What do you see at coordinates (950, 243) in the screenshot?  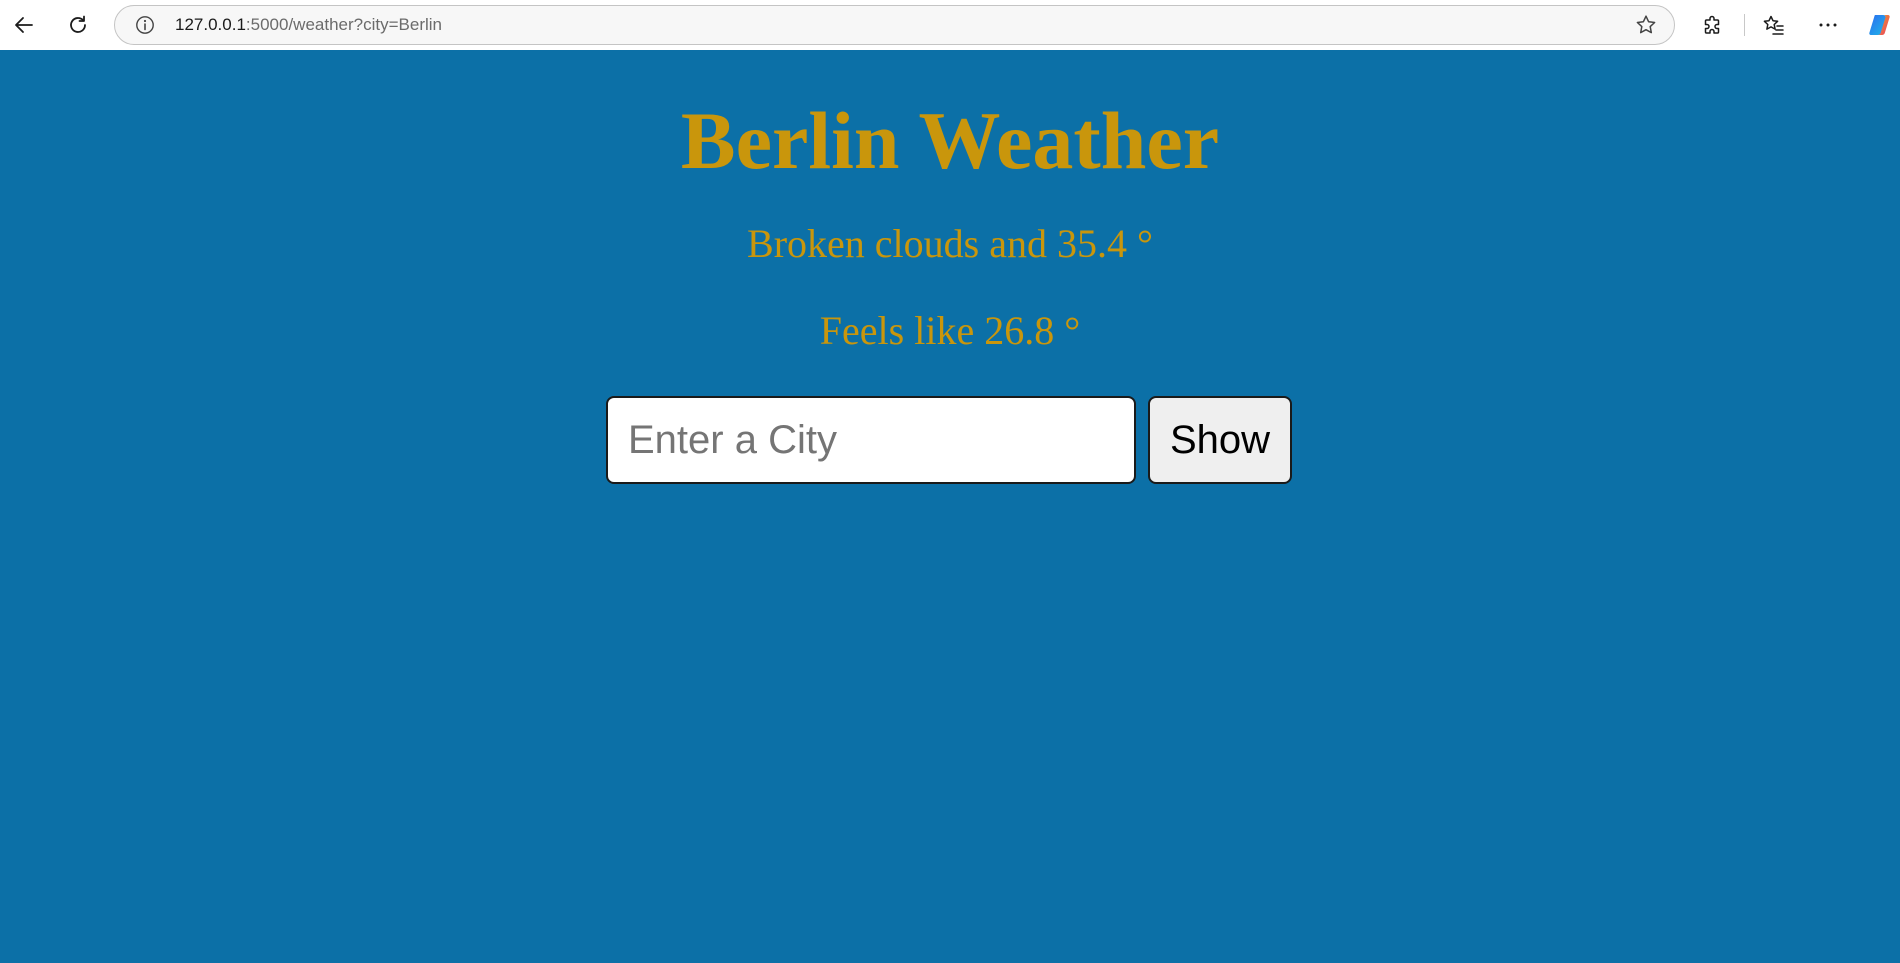 I see `weather-conditions: Broken clouds and 35.4 °` at bounding box center [950, 243].